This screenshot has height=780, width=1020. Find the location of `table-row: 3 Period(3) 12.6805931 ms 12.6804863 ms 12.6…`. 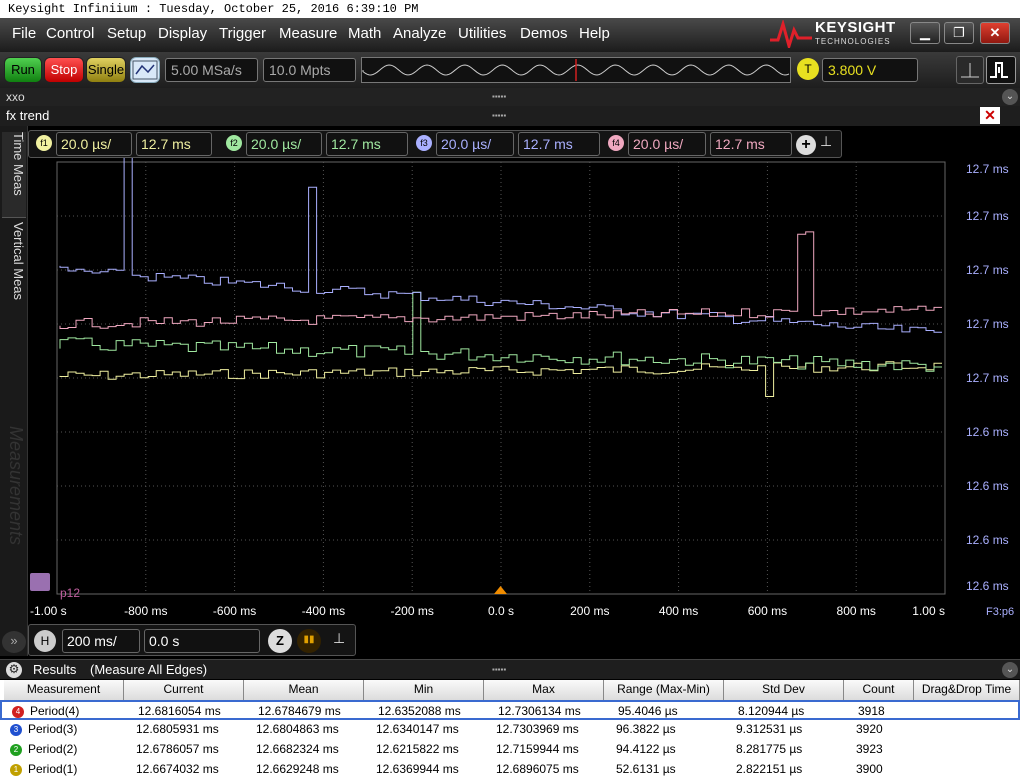

table-row: 3 Period(3) 12.6805931 ms 12.6804863 ms 12.6… is located at coordinates (510, 730).